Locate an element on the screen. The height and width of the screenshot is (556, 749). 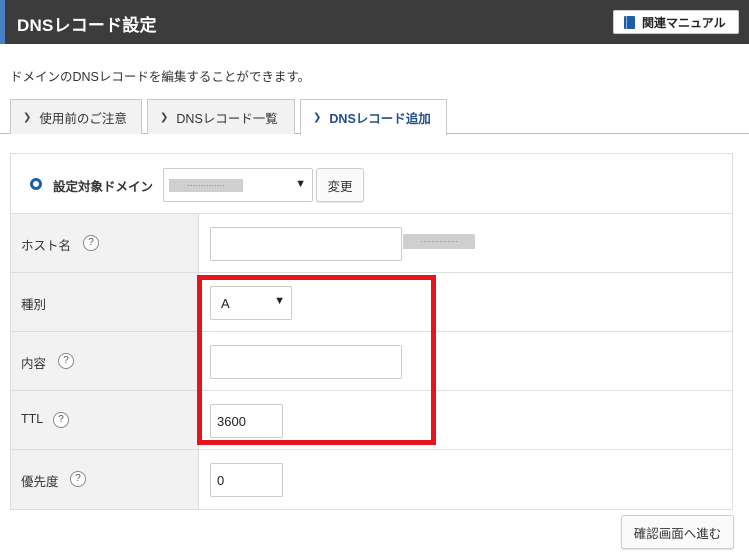
ttl-row: TTL ? 3600 is located at coordinates (371, 420).